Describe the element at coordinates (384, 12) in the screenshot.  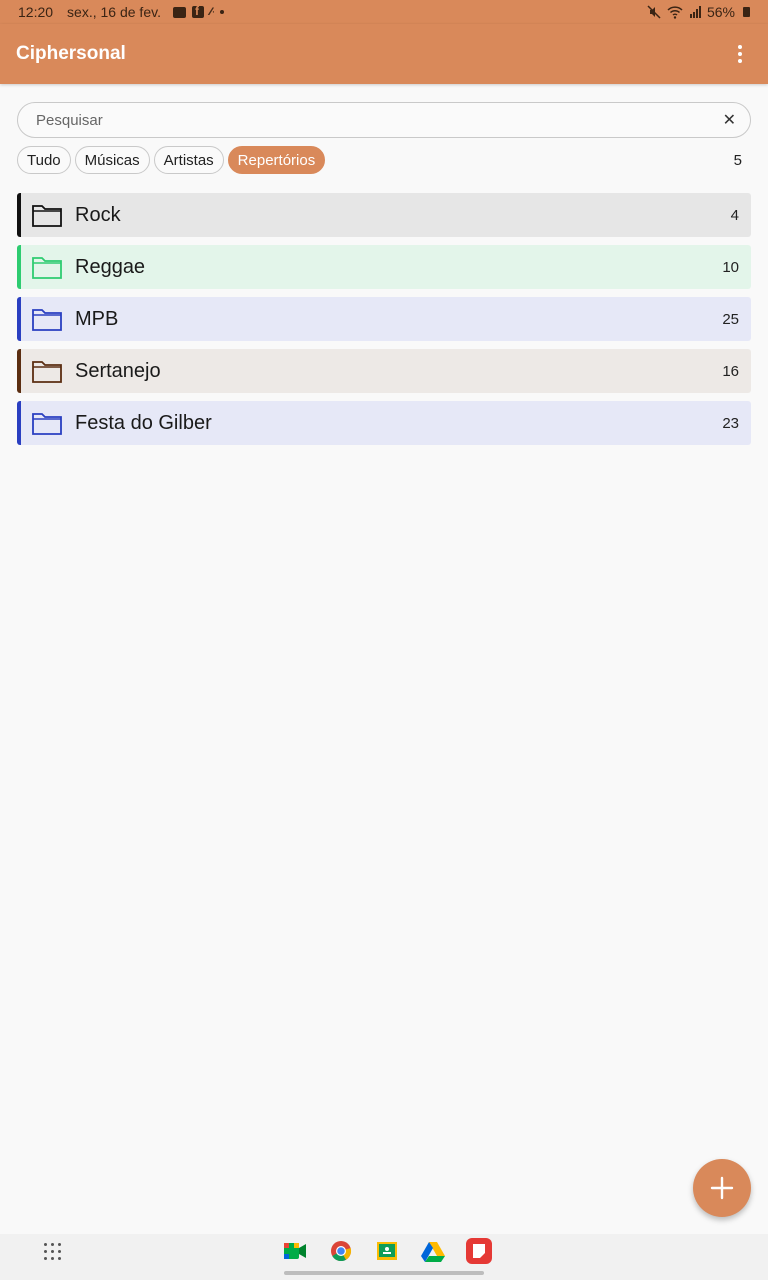
I see `status-bar: 12:20 sex., 16 de fev. ⁄⁄· 56%` at that location.